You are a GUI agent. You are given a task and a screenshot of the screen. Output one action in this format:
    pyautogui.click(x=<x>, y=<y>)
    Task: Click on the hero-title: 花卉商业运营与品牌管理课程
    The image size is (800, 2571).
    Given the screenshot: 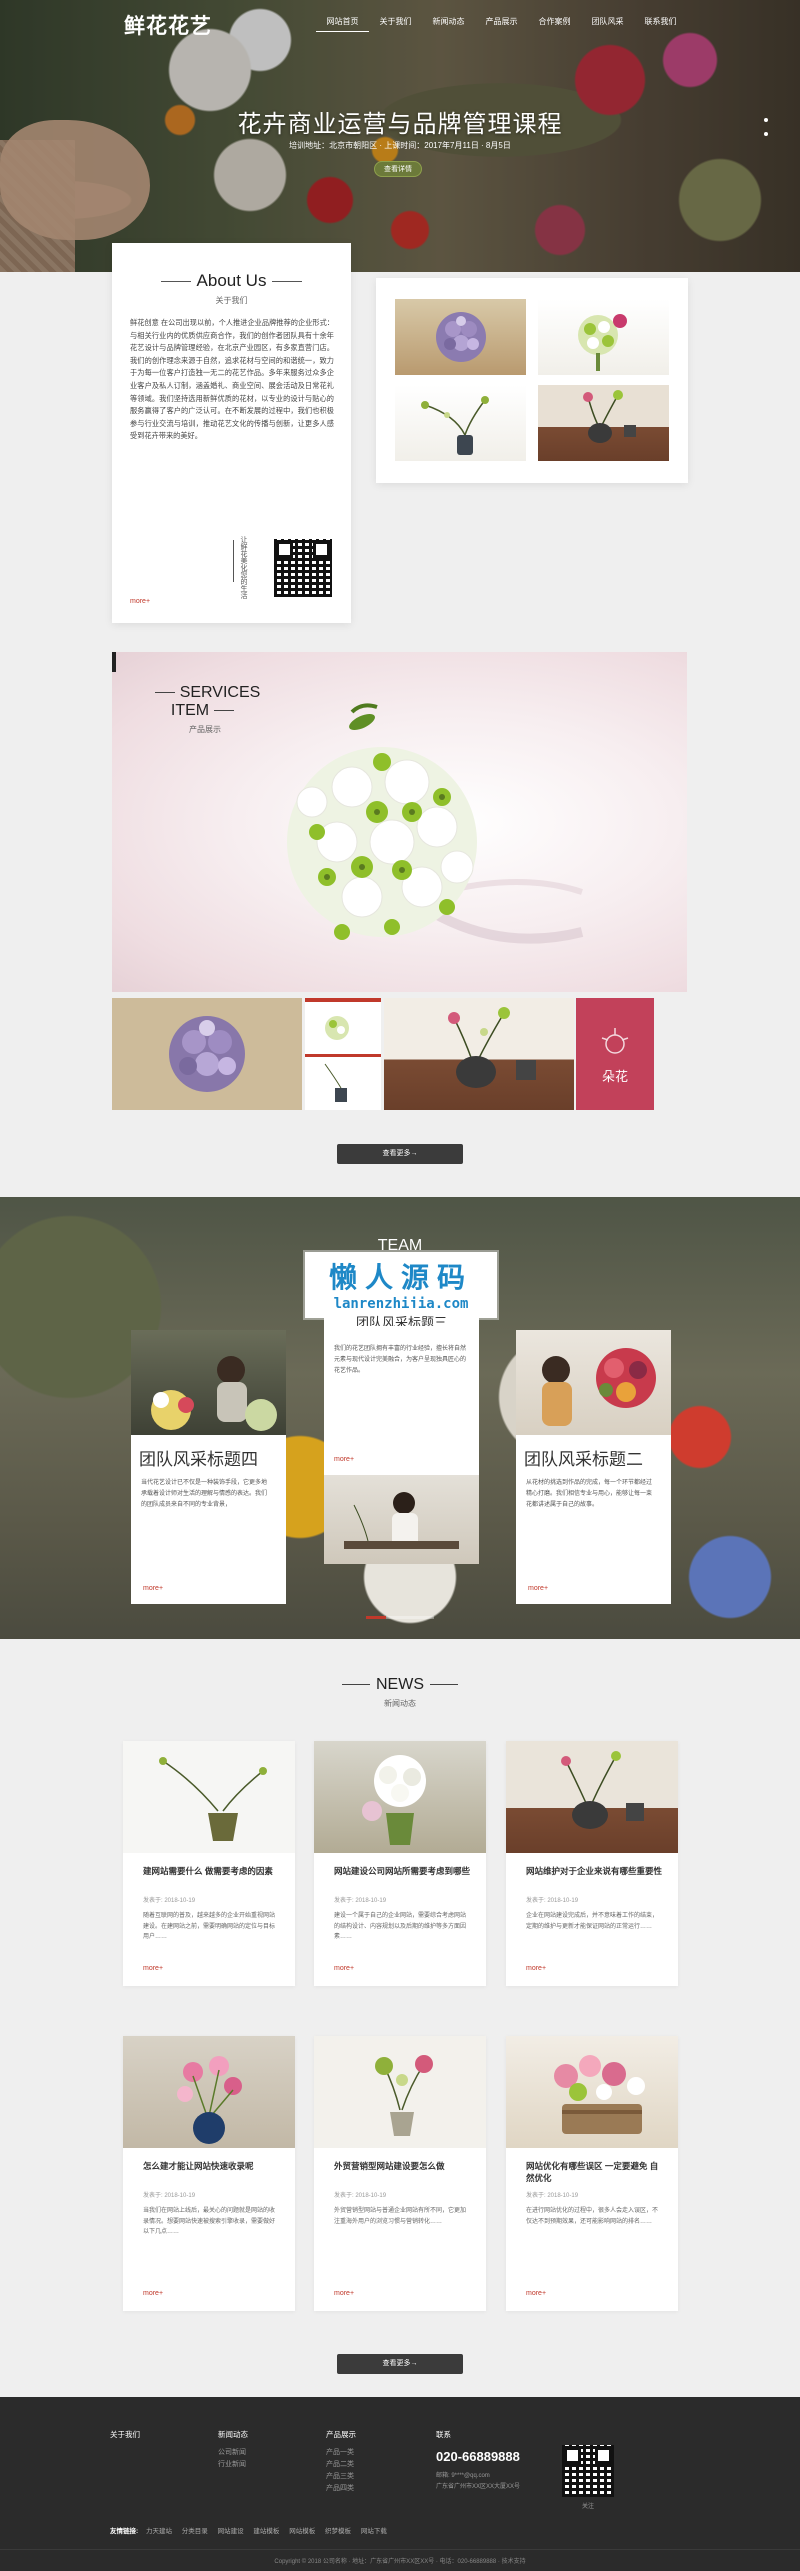 What is the action you would take?
    pyautogui.click(x=400, y=124)
    